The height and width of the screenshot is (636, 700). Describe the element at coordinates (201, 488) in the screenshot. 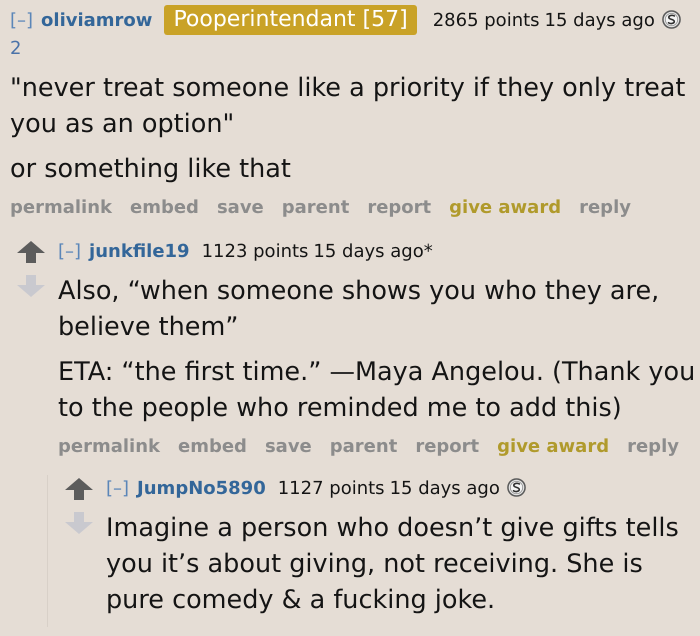

I see `username-link: JumpNo5890` at that location.